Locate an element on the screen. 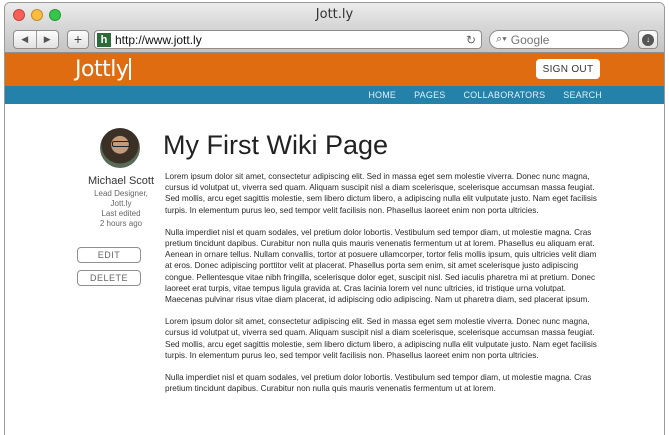 The width and height of the screenshot is (669, 435). author-role: Lead Designer, is located at coordinates (121, 193).